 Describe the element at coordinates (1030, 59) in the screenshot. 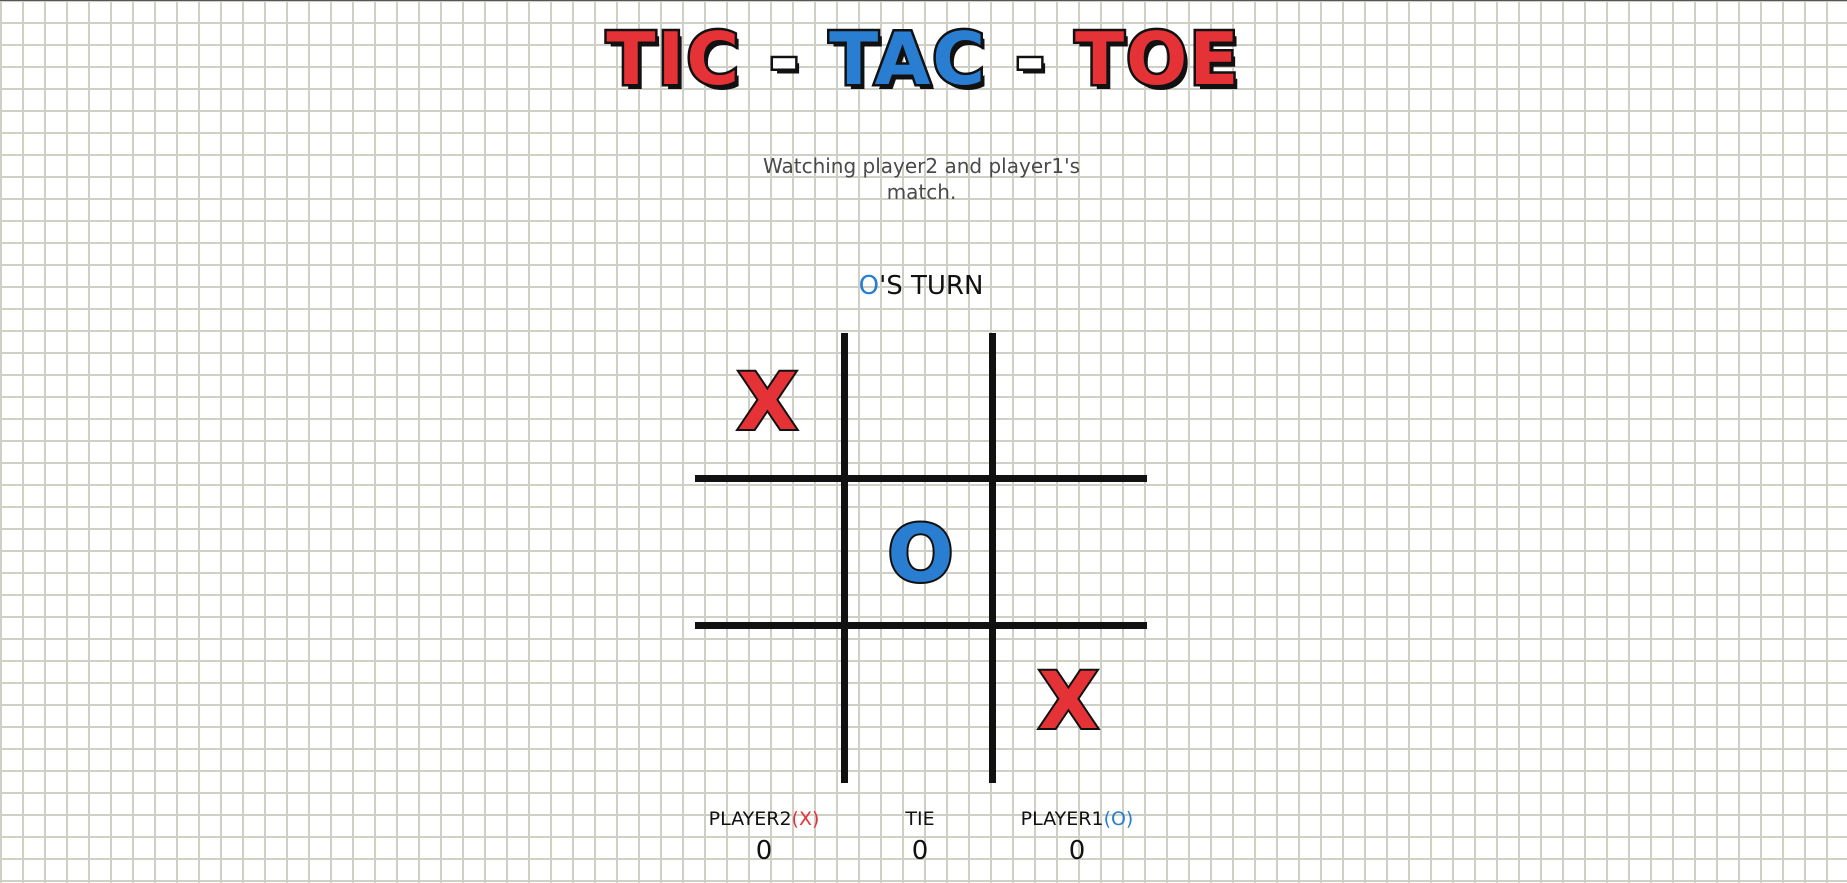

I see `title-dash-2: -` at that location.